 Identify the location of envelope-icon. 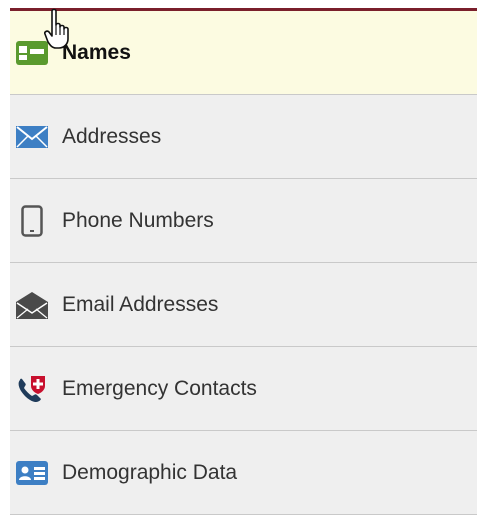
(32, 137).